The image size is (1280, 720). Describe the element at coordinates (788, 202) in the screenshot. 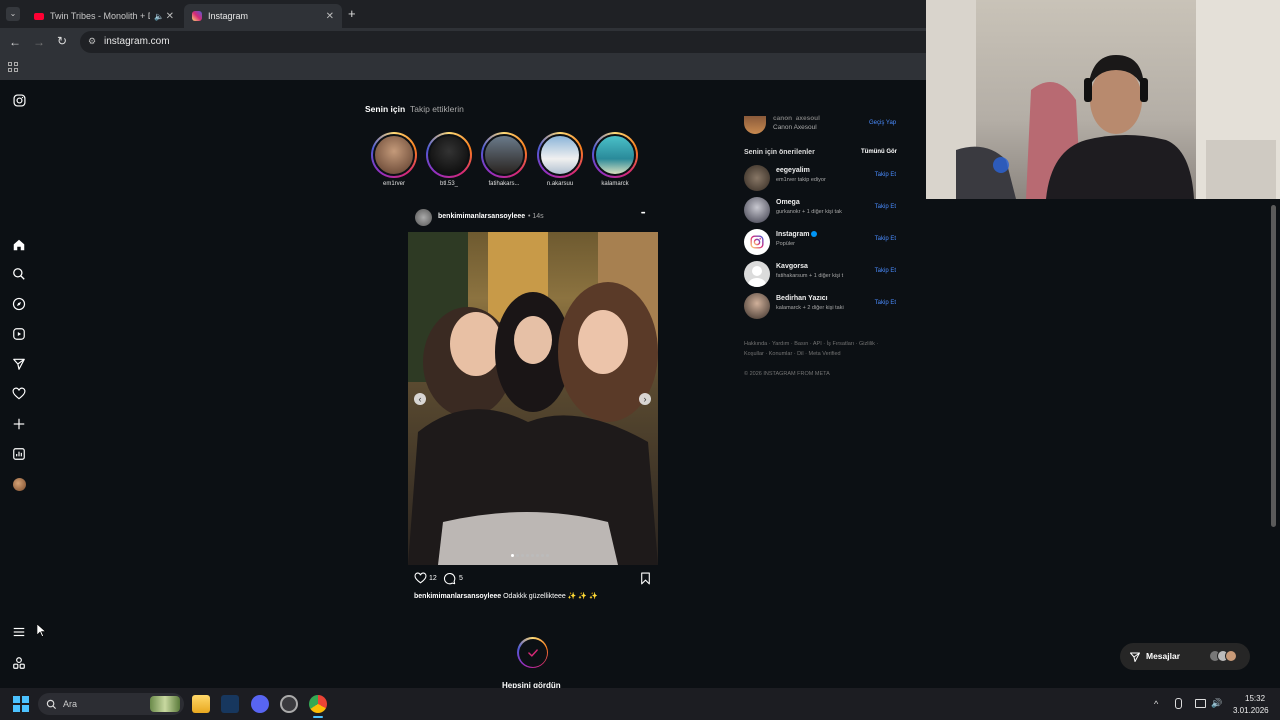

I see `suggestion-name: Omega` at that location.